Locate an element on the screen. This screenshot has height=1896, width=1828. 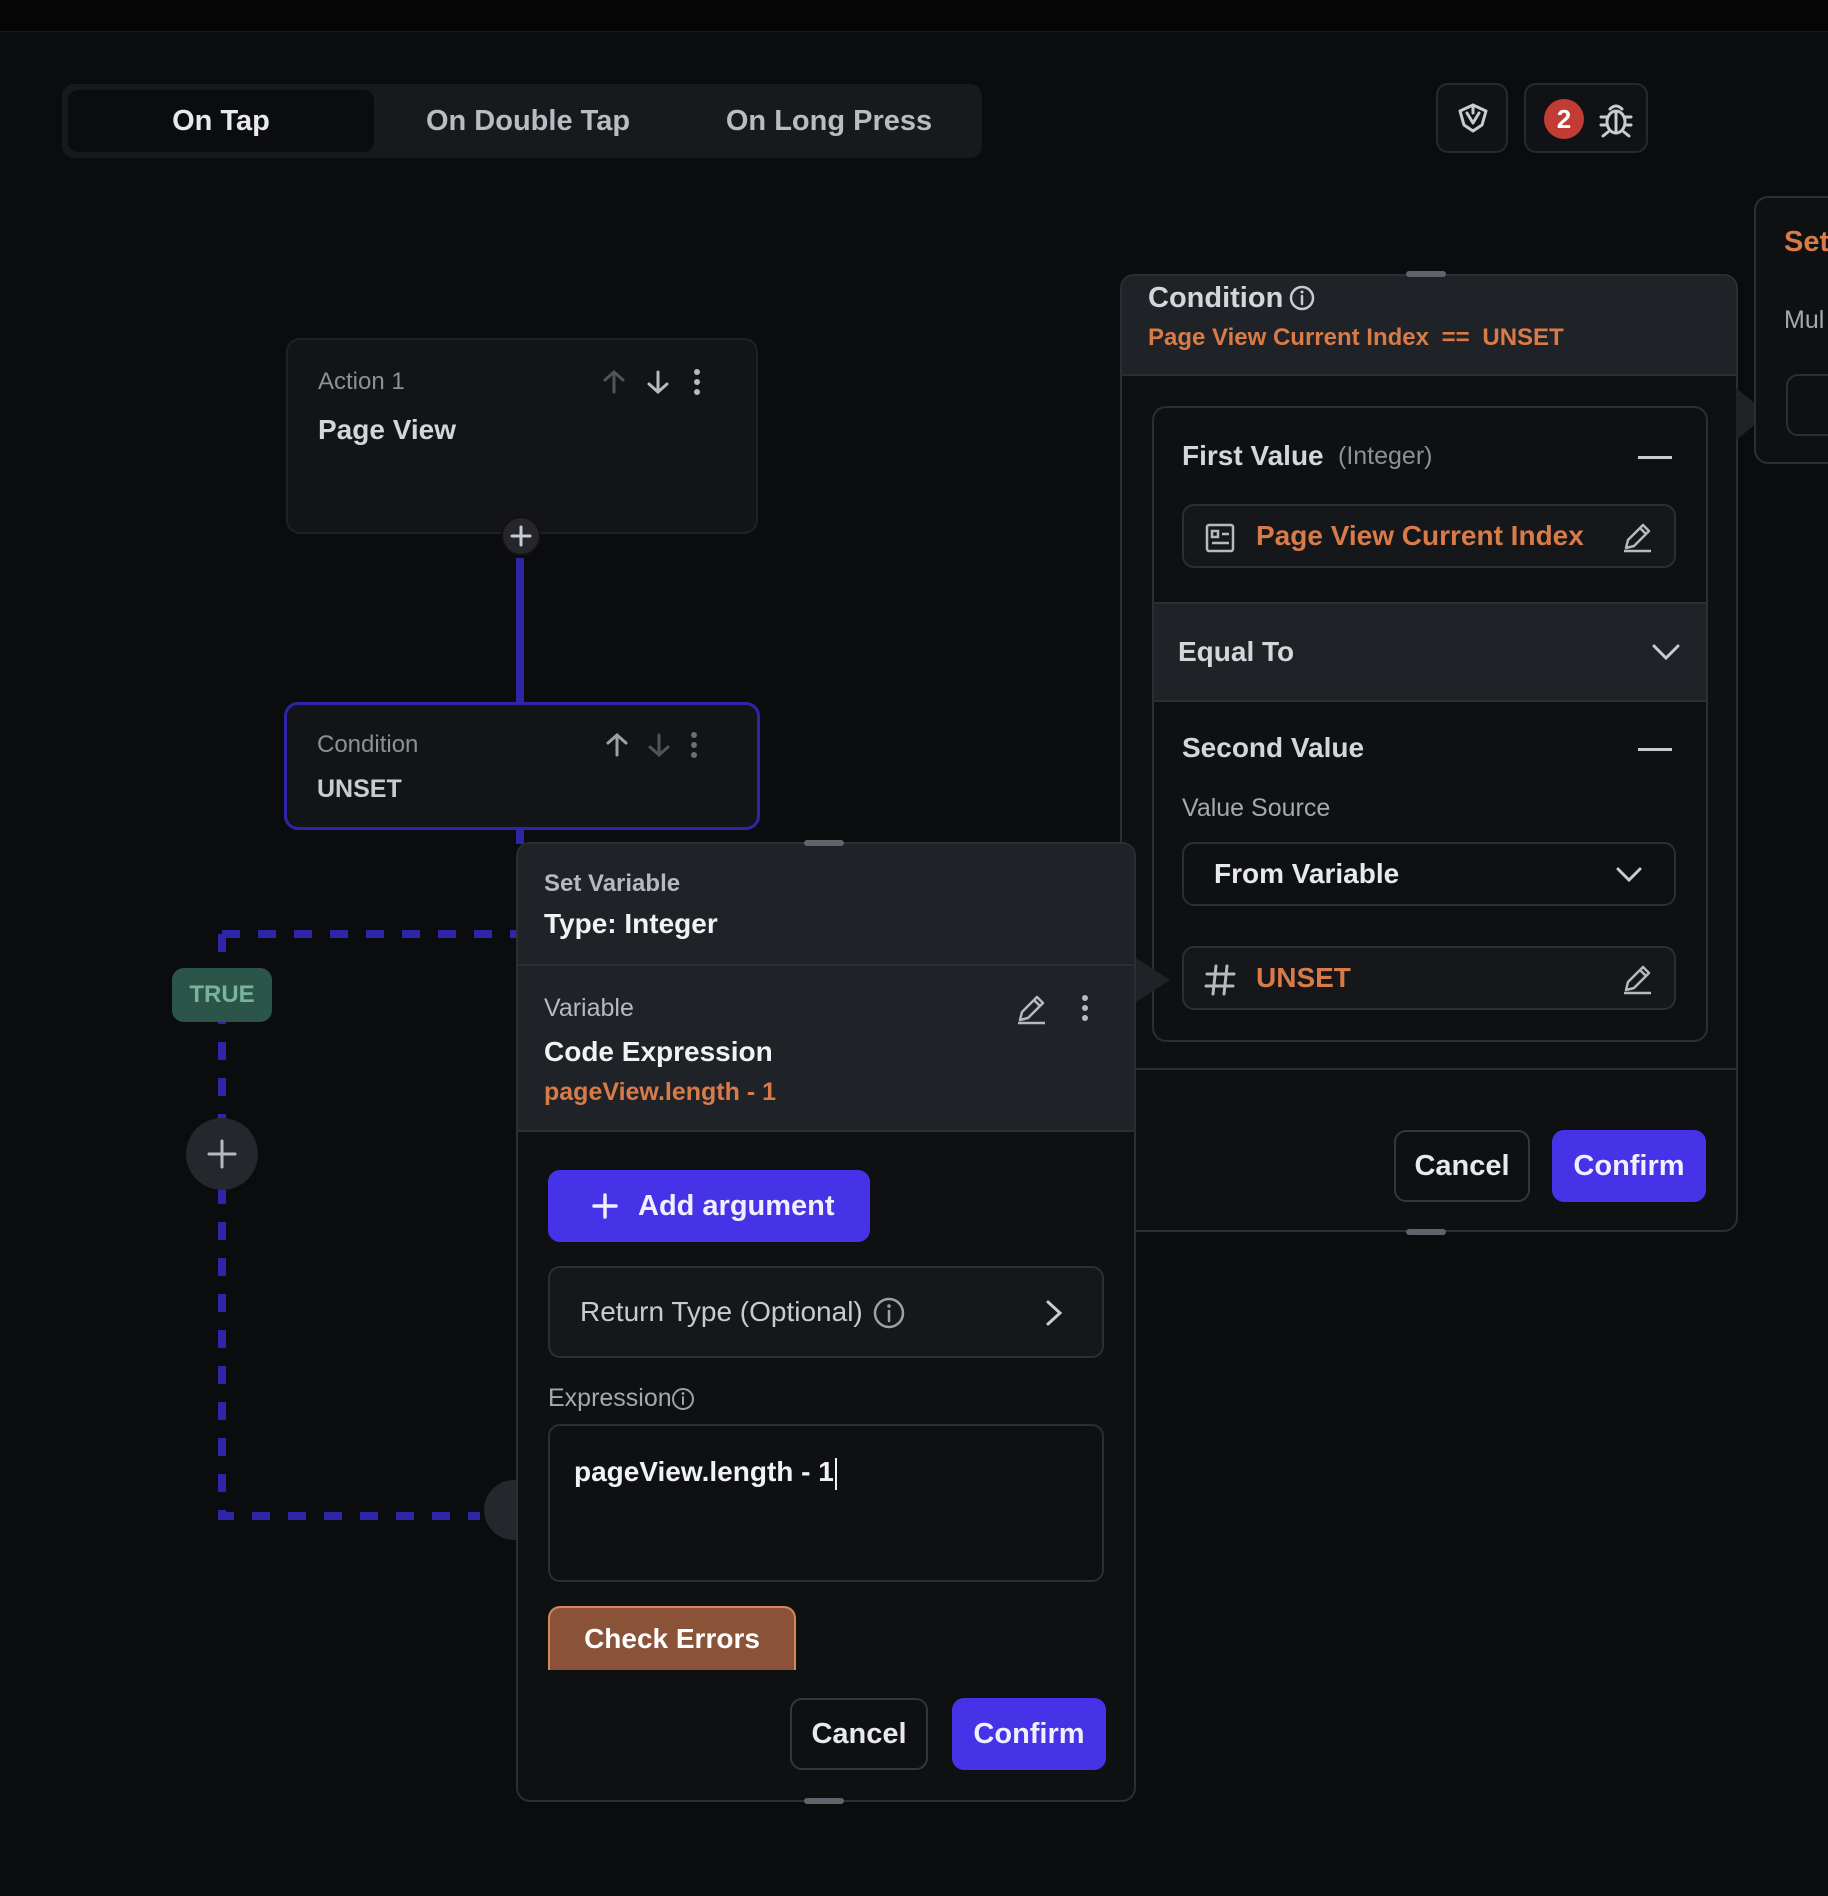
return-type-row: Return Type (Optional) is located at coordinates (826, 1312).